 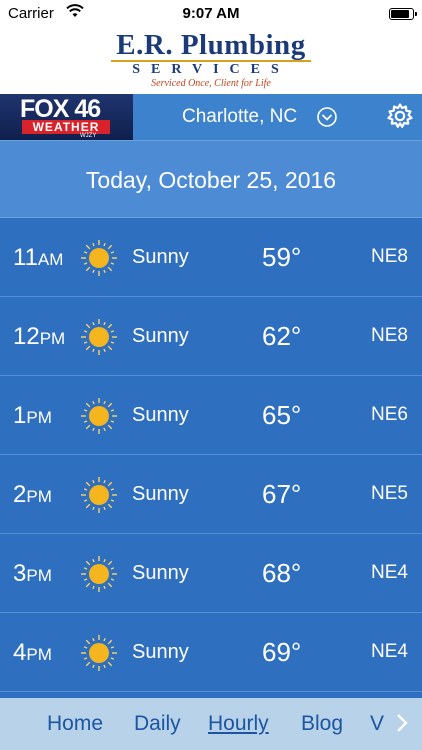 I want to click on hour-label: 11AM, so click(x=38, y=257).